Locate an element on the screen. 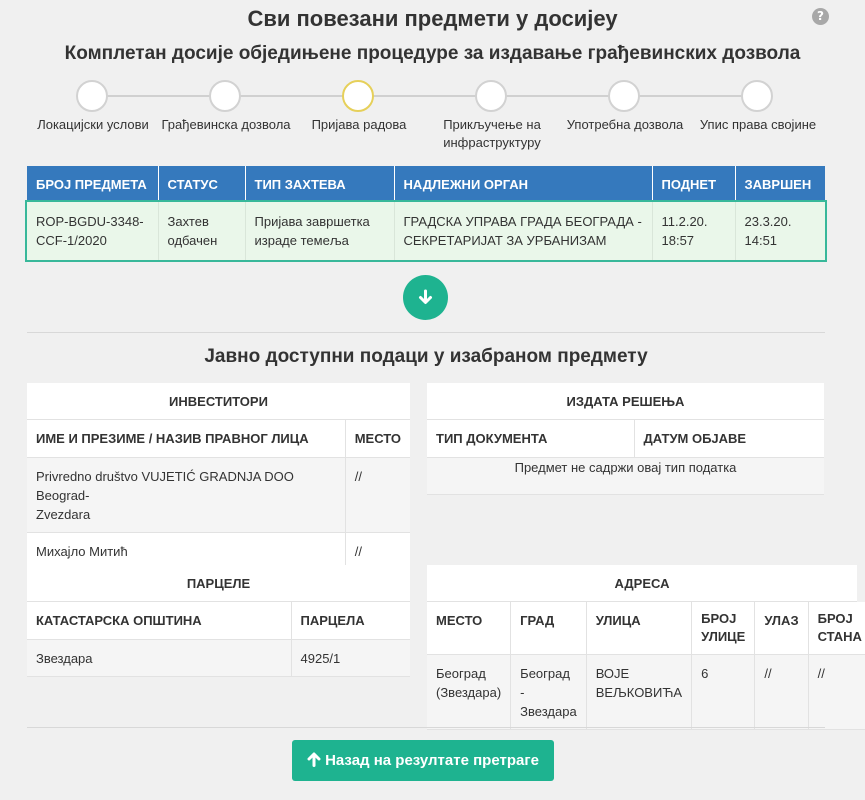  cell-line: Пријава завршетка is located at coordinates (312, 221).